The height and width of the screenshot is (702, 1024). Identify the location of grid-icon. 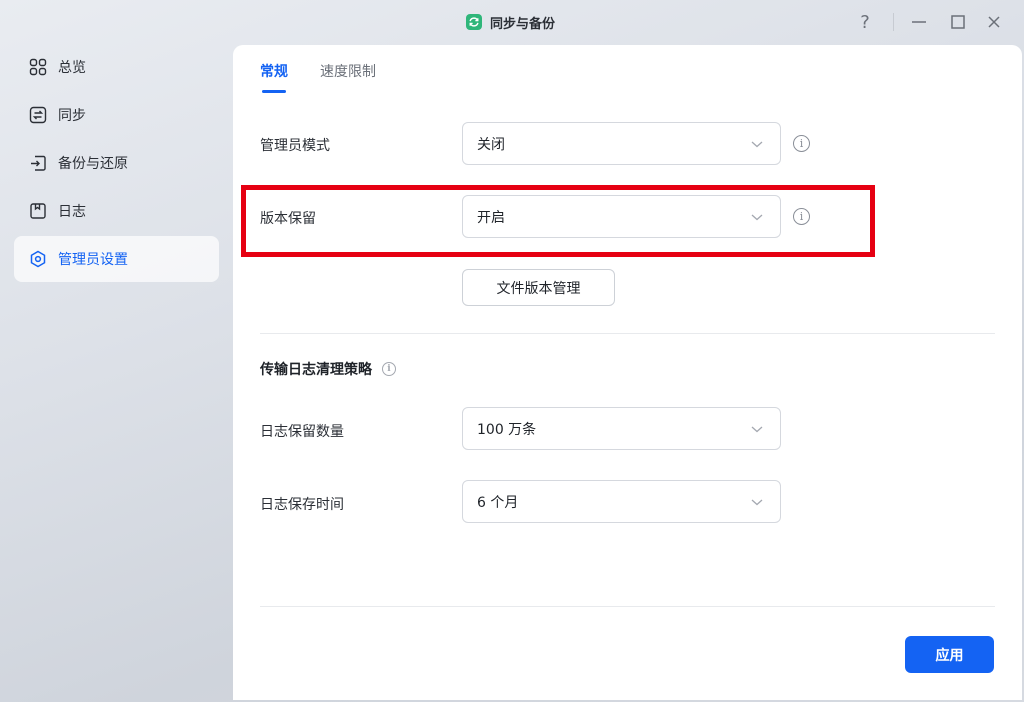
(38, 67).